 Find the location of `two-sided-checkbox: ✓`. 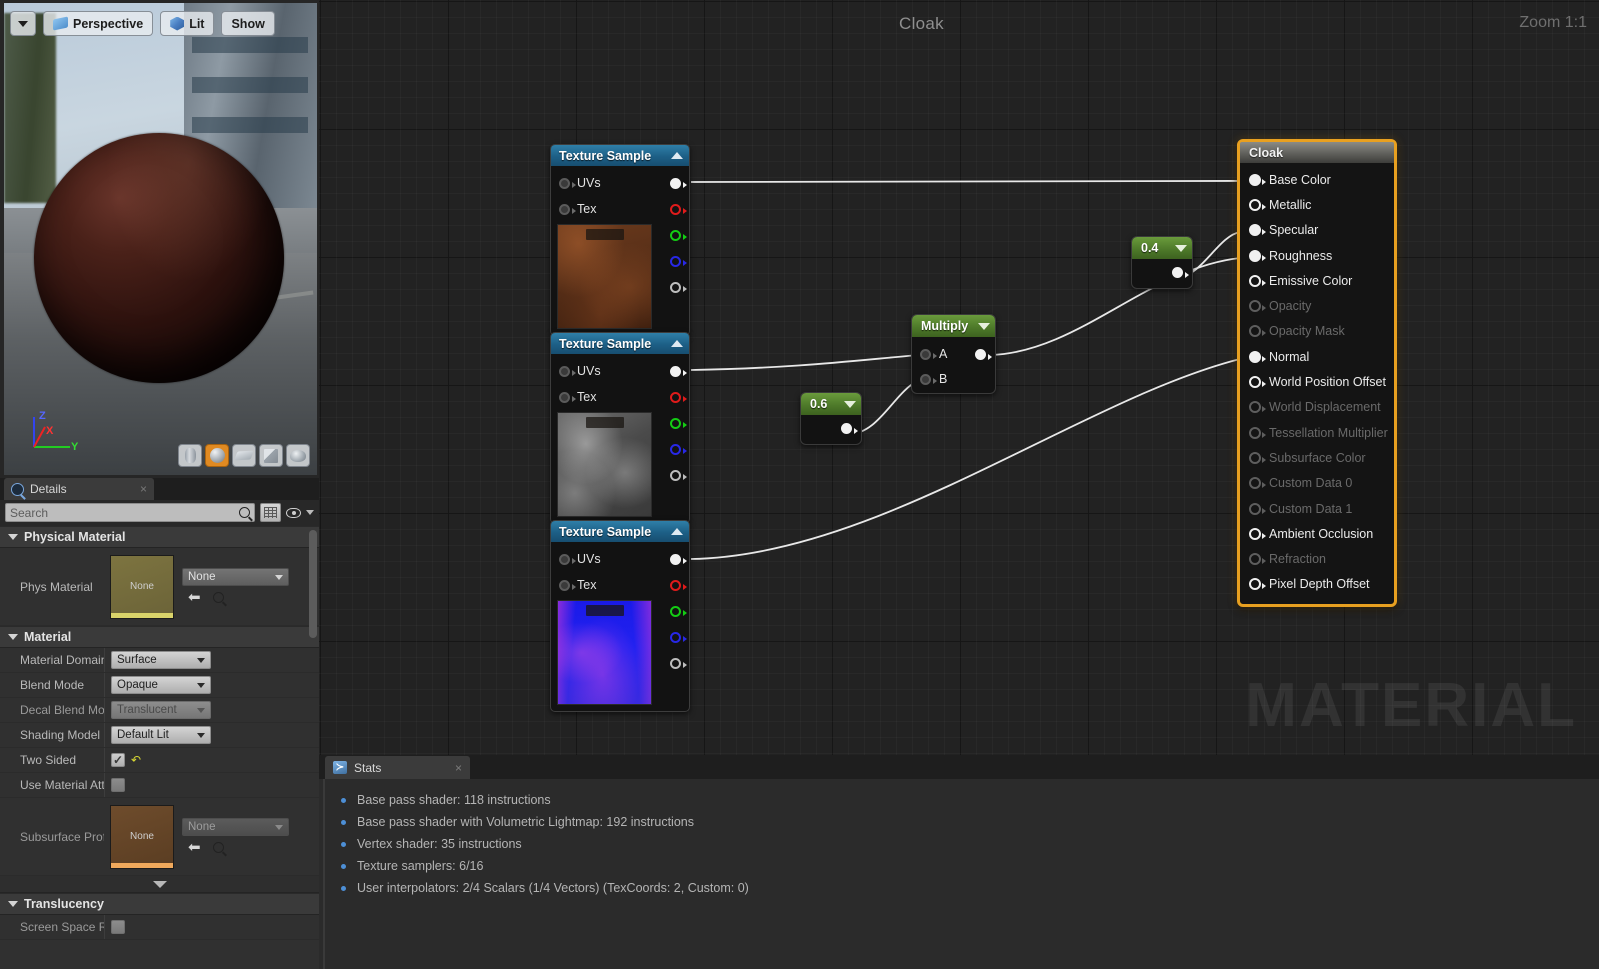

two-sided-checkbox: ✓ is located at coordinates (118, 760).